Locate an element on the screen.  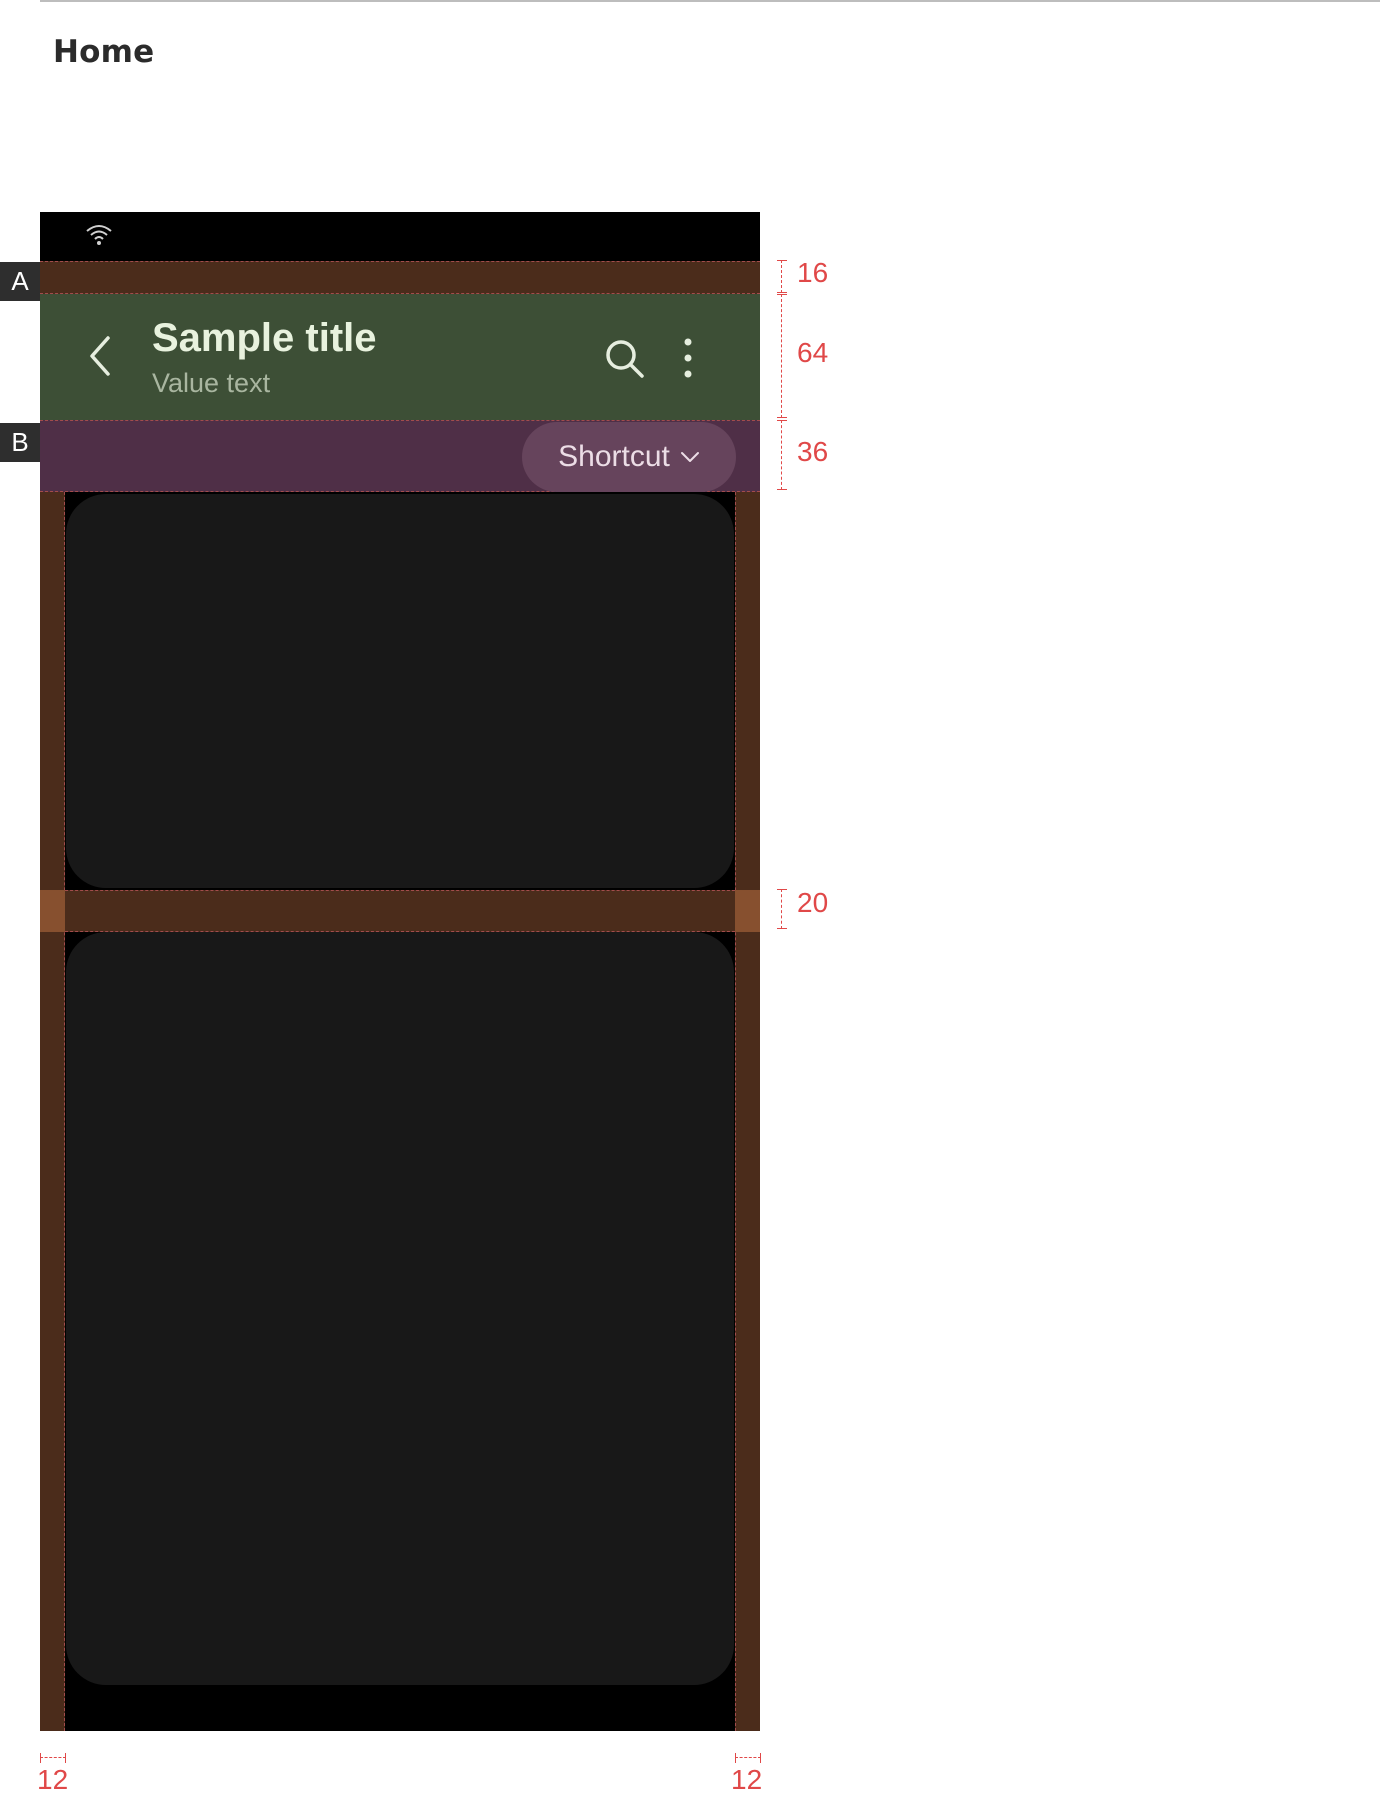
search-icon is located at coordinates (624, 358).